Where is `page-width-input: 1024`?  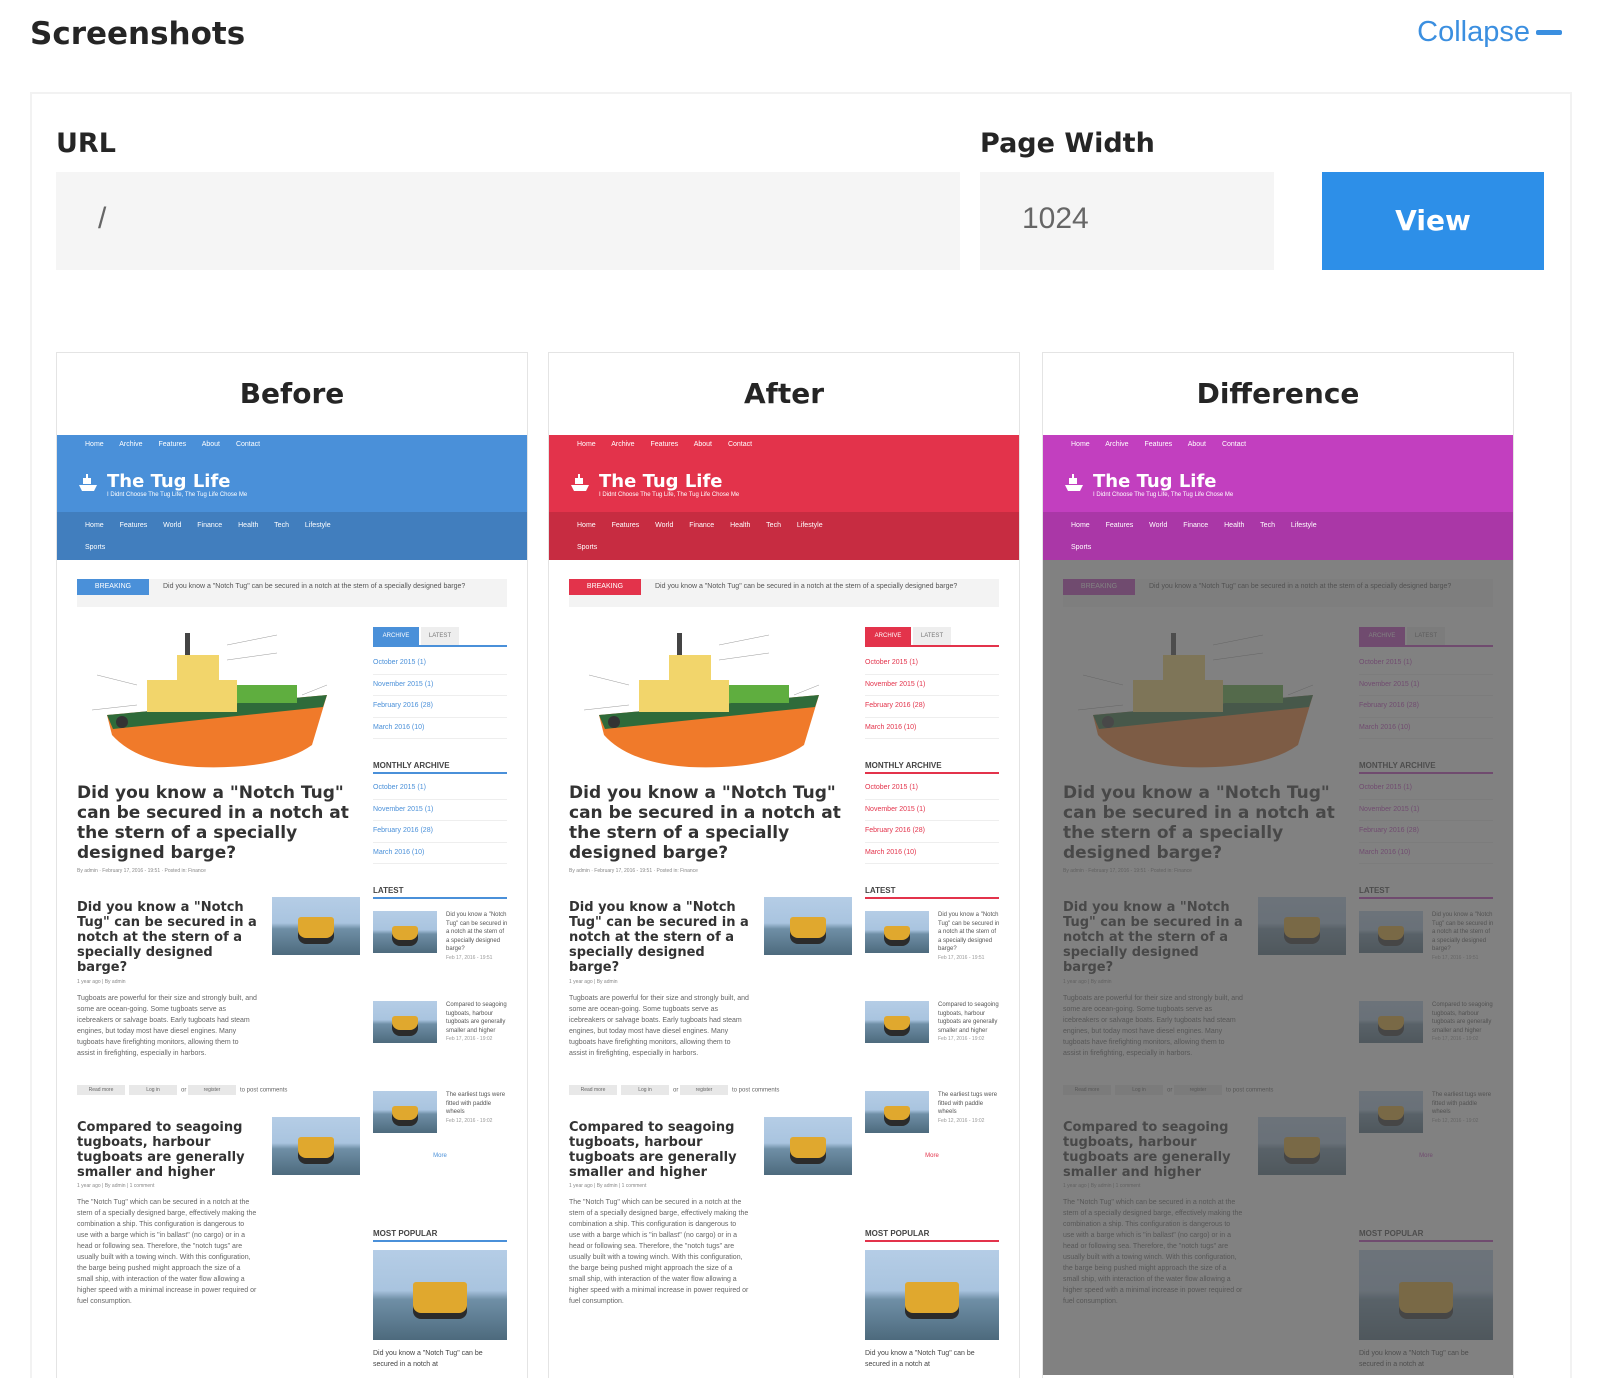
page-width-input: 1024 is located at coordinates (1127, 221).